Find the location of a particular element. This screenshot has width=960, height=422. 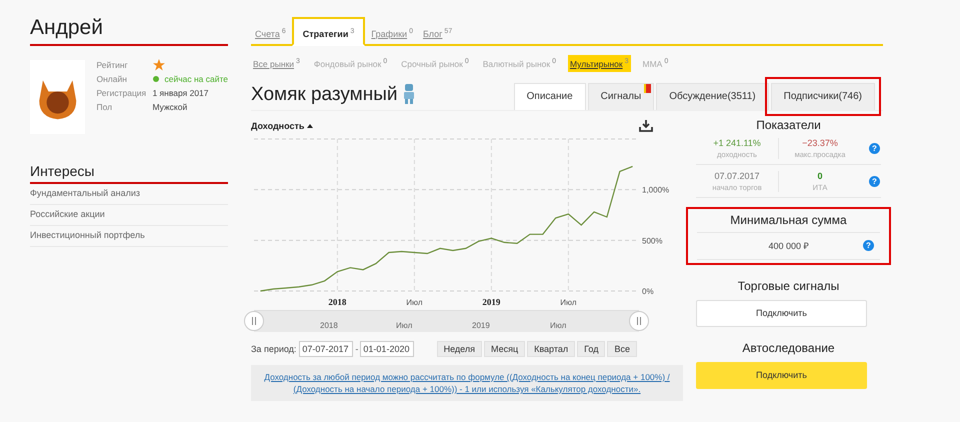

interest-item: Инвестиционный портфель is located at coordinates (129, 236).